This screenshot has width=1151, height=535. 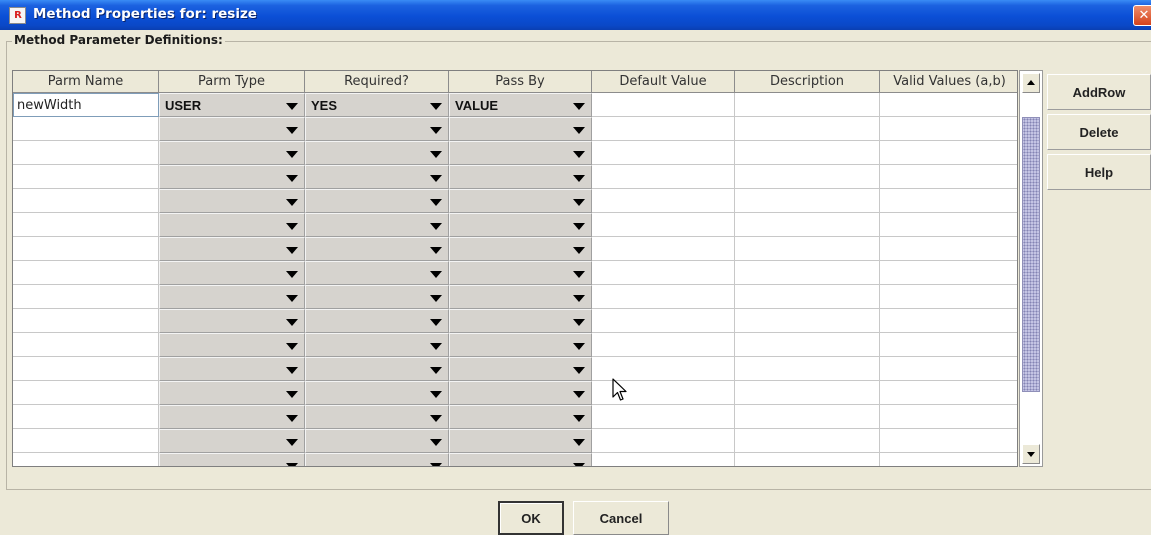 I want to click on scroll-thumb, so click(x=1031, y=254).